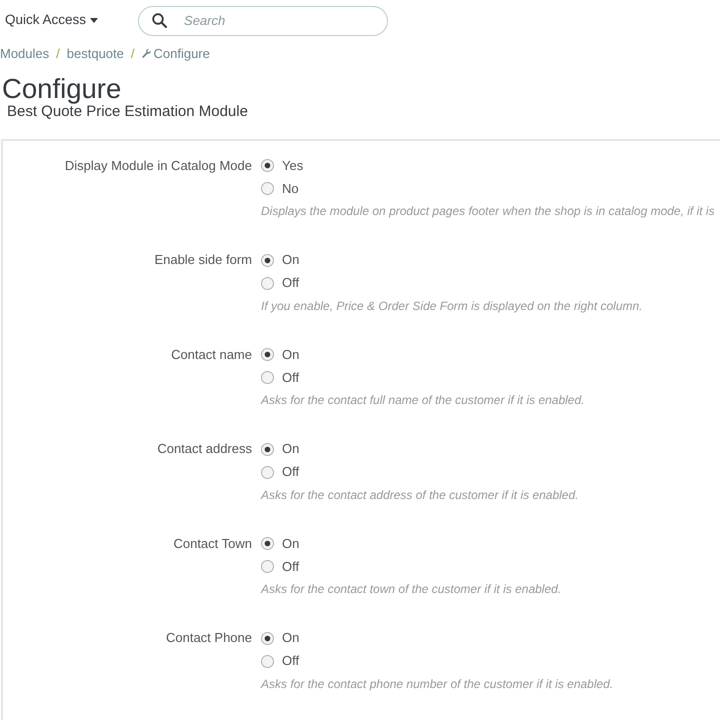 Image resolution: width=720 pixels, height=720 pixels. I want to click on setting-label: Display Module in Catalog Mode, so click(158, 165).